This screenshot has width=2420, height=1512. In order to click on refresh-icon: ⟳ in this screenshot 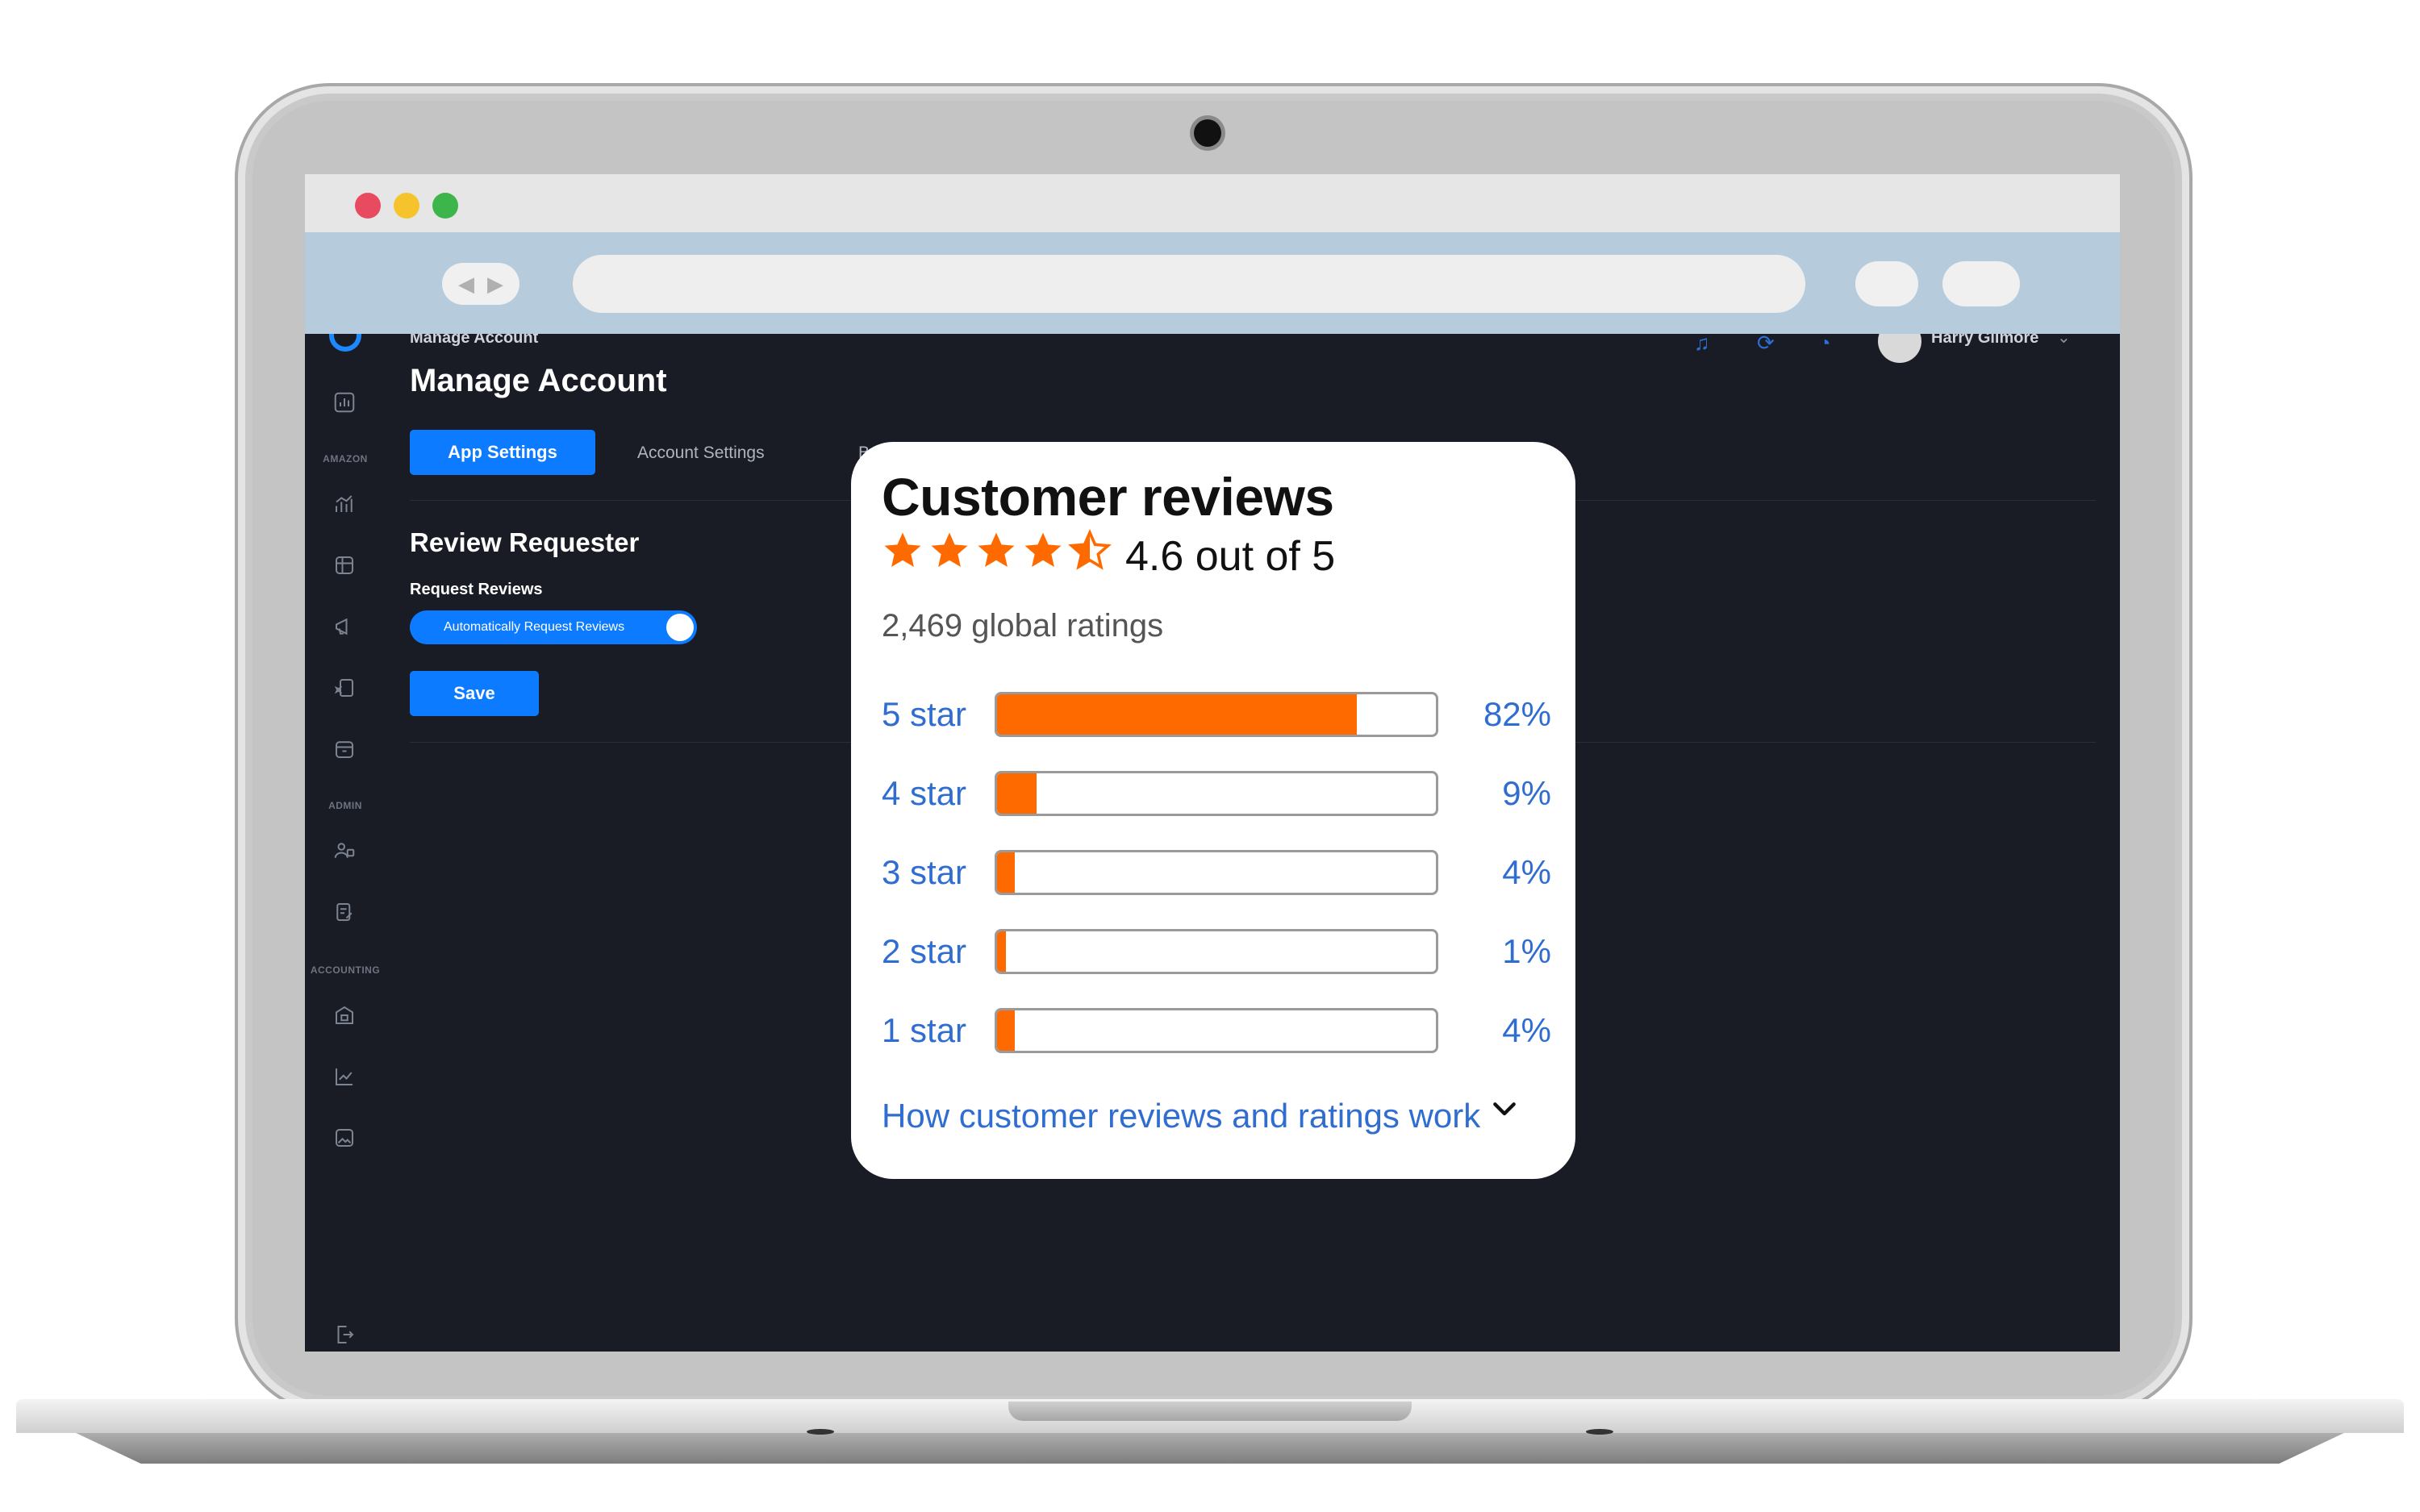, I will do `click(1766, 345)`.